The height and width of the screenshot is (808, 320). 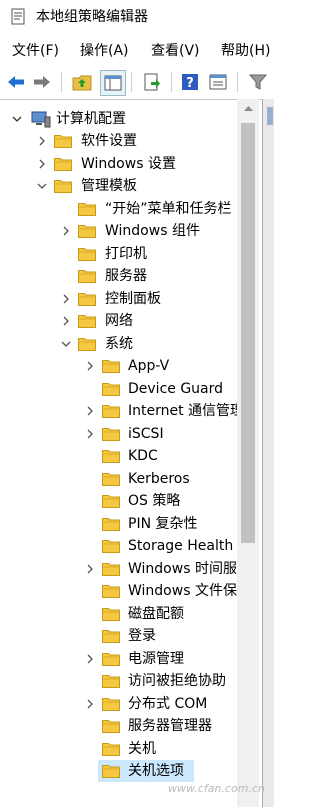 What do you see at coordinates (167, 704) in the screenshot?
I see `tree-item-label: 分布式 COM` at bounding box center [167, 704].